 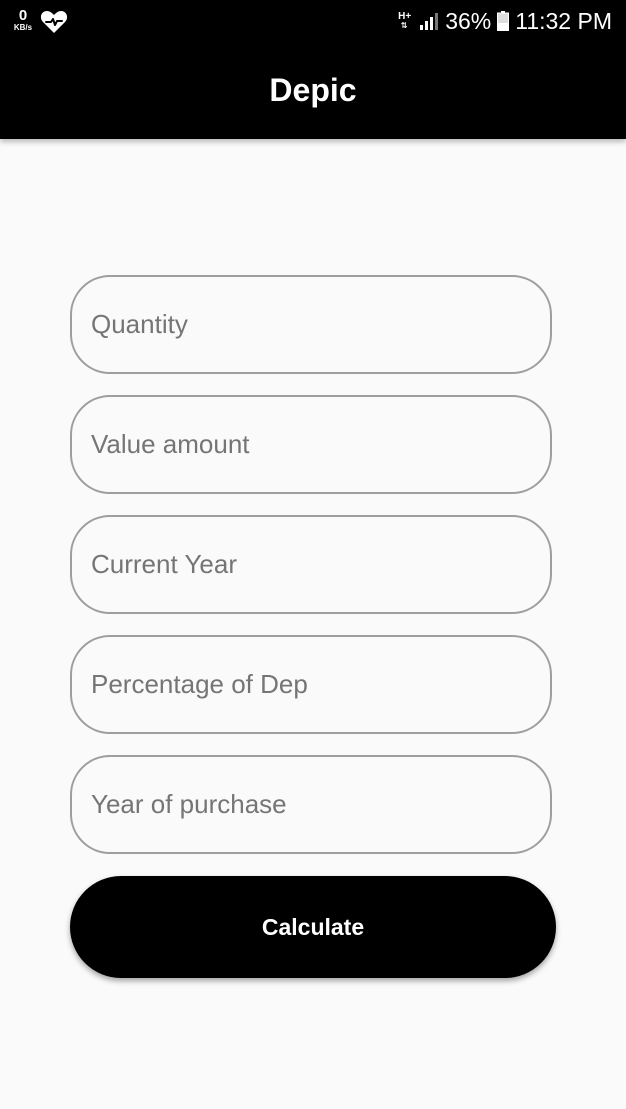 I want to click on year-of-purchase-input, so click(x=311, y=804).